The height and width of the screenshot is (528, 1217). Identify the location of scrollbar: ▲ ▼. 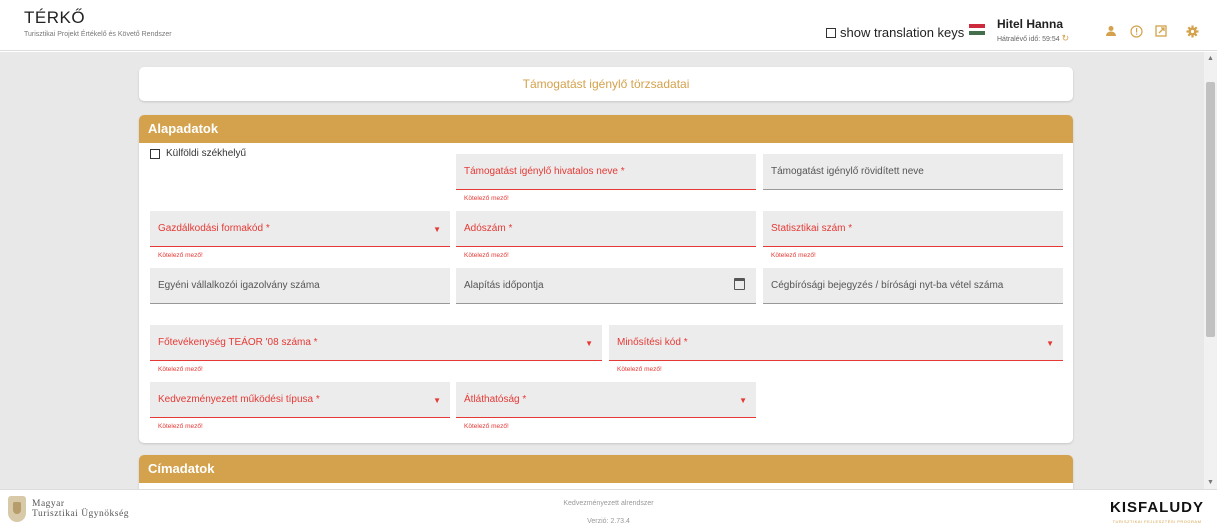
(1210, 270).